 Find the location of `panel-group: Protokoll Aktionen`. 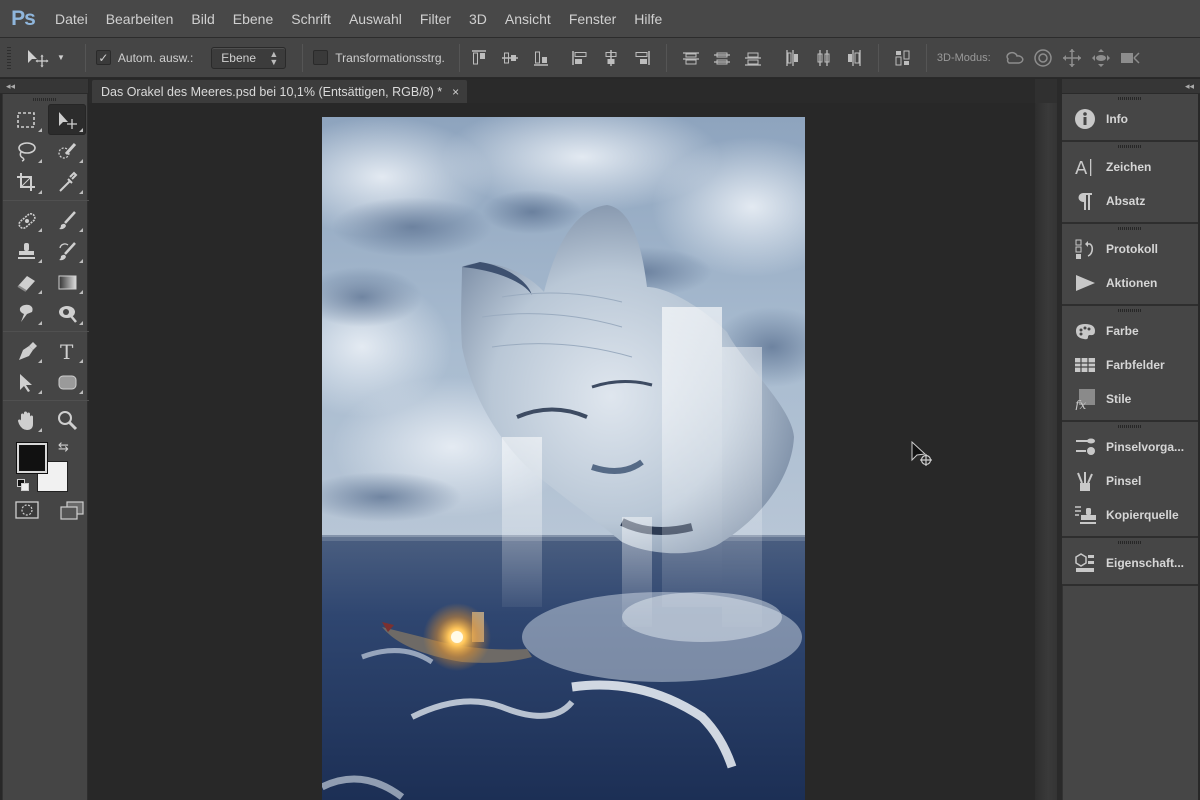

panel-group: Protokoll Aktionen is located at coordinates (1130, 265).